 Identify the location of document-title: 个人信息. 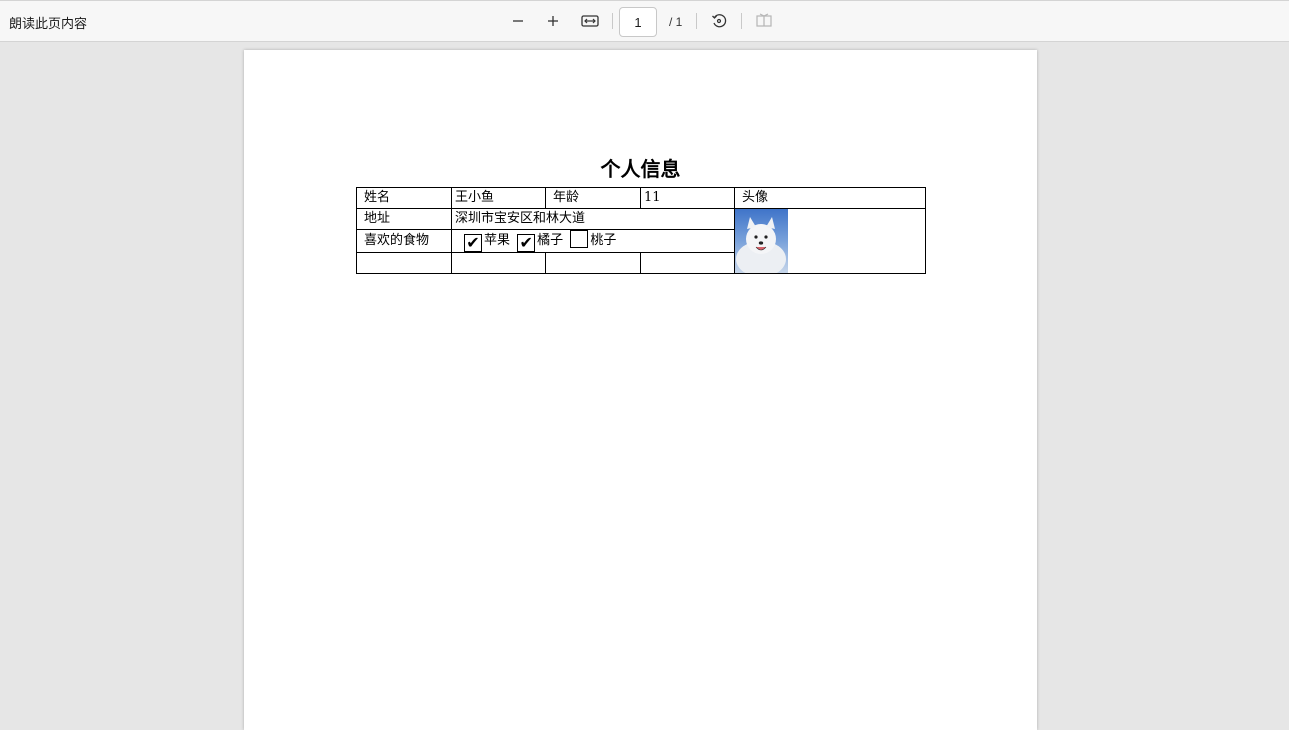
(640, 169).